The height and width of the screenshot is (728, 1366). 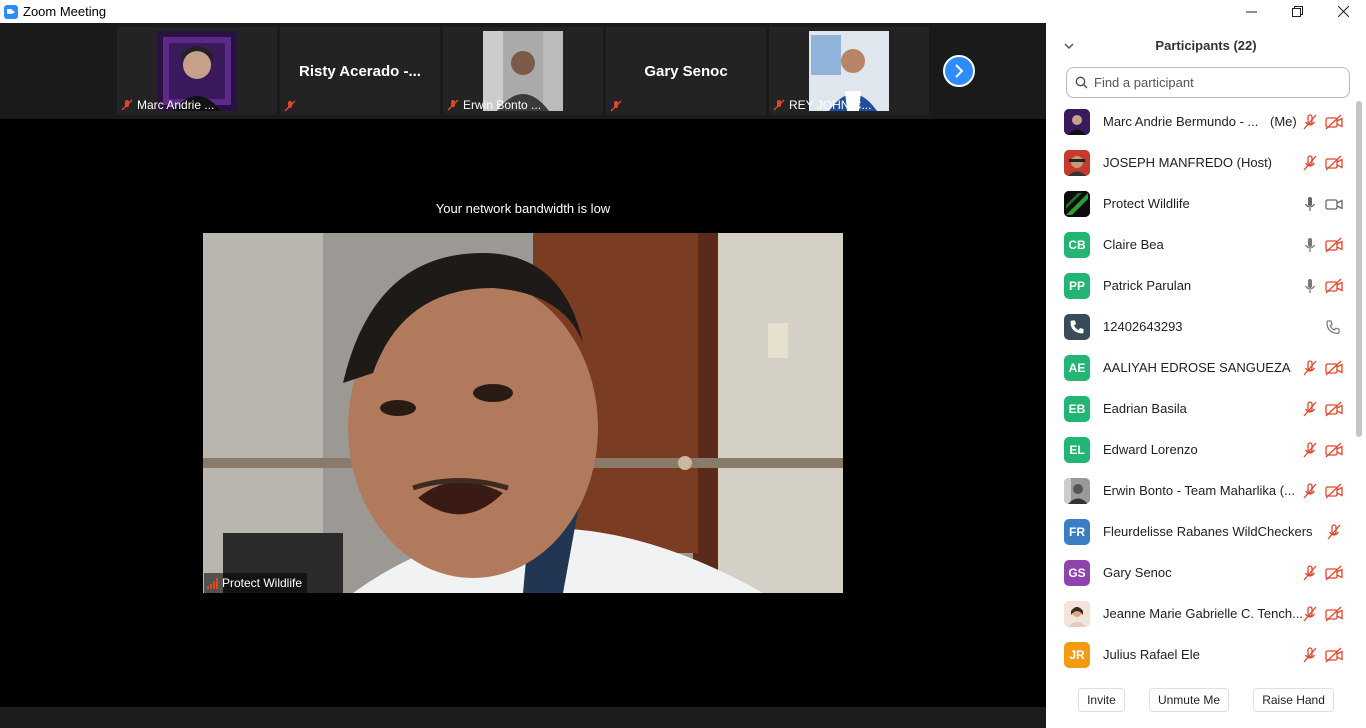 I want to click on maximize-button, so click(x=1297, y=11).